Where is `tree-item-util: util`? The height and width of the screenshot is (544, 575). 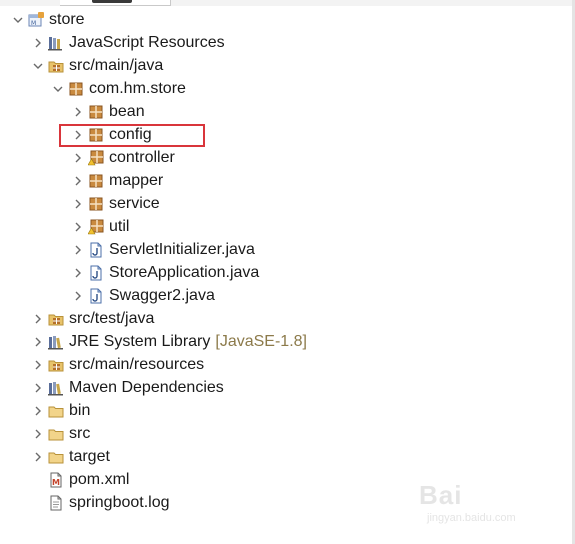 tree-item-util: util is located at coordinates (287, 226).